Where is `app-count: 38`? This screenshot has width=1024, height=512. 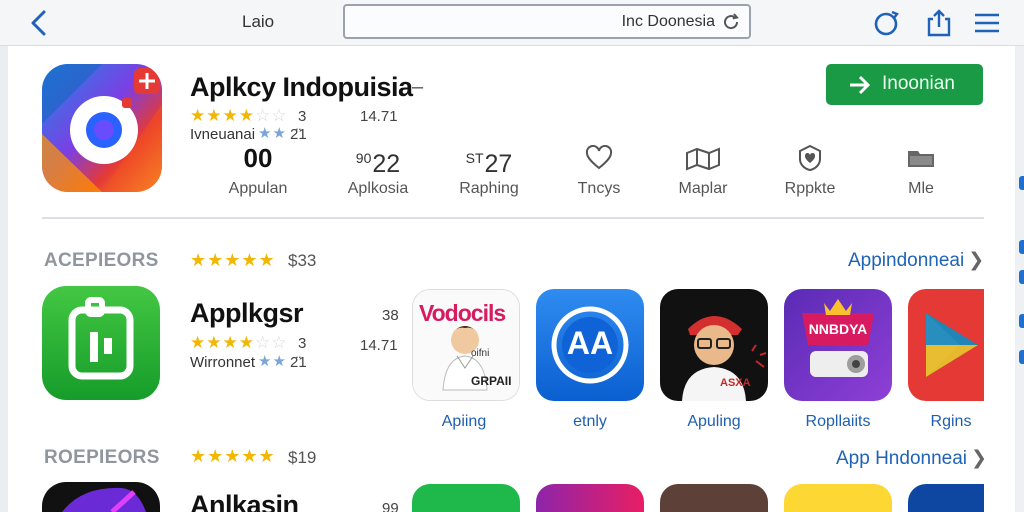 app-count: 38 is located at coordinates (390, 315).